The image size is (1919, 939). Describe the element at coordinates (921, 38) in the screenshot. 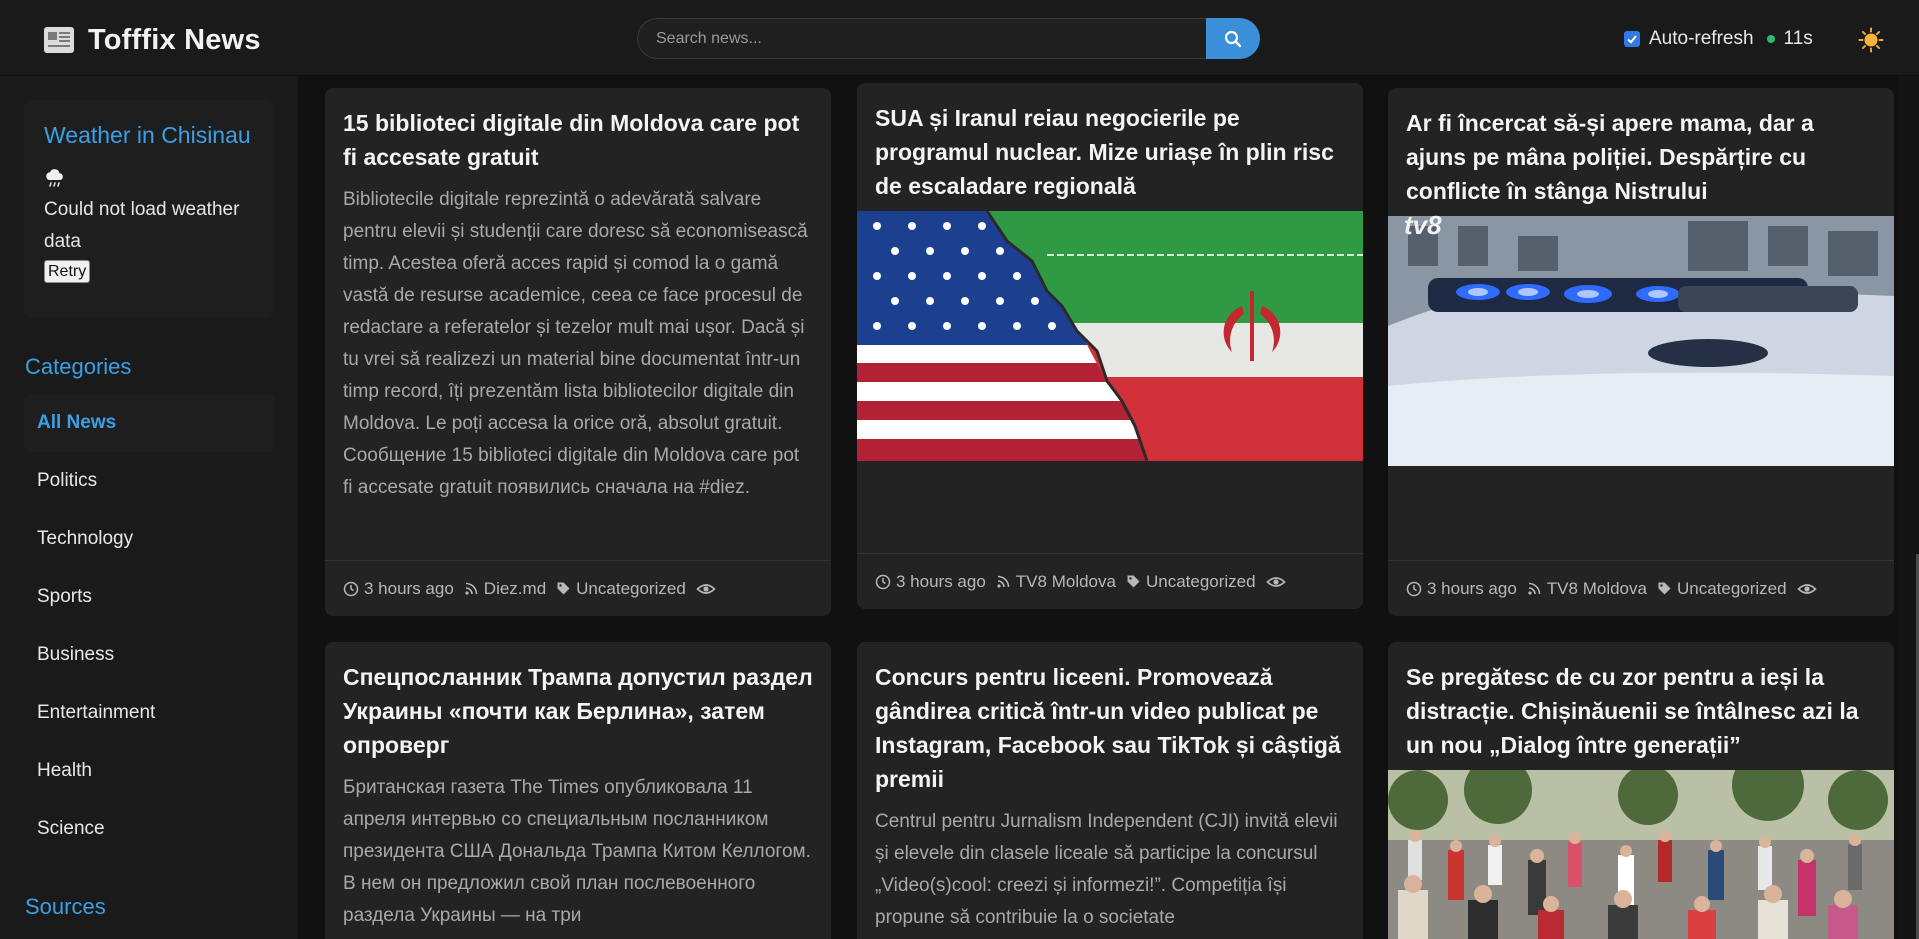

I see `search-input` at that location.